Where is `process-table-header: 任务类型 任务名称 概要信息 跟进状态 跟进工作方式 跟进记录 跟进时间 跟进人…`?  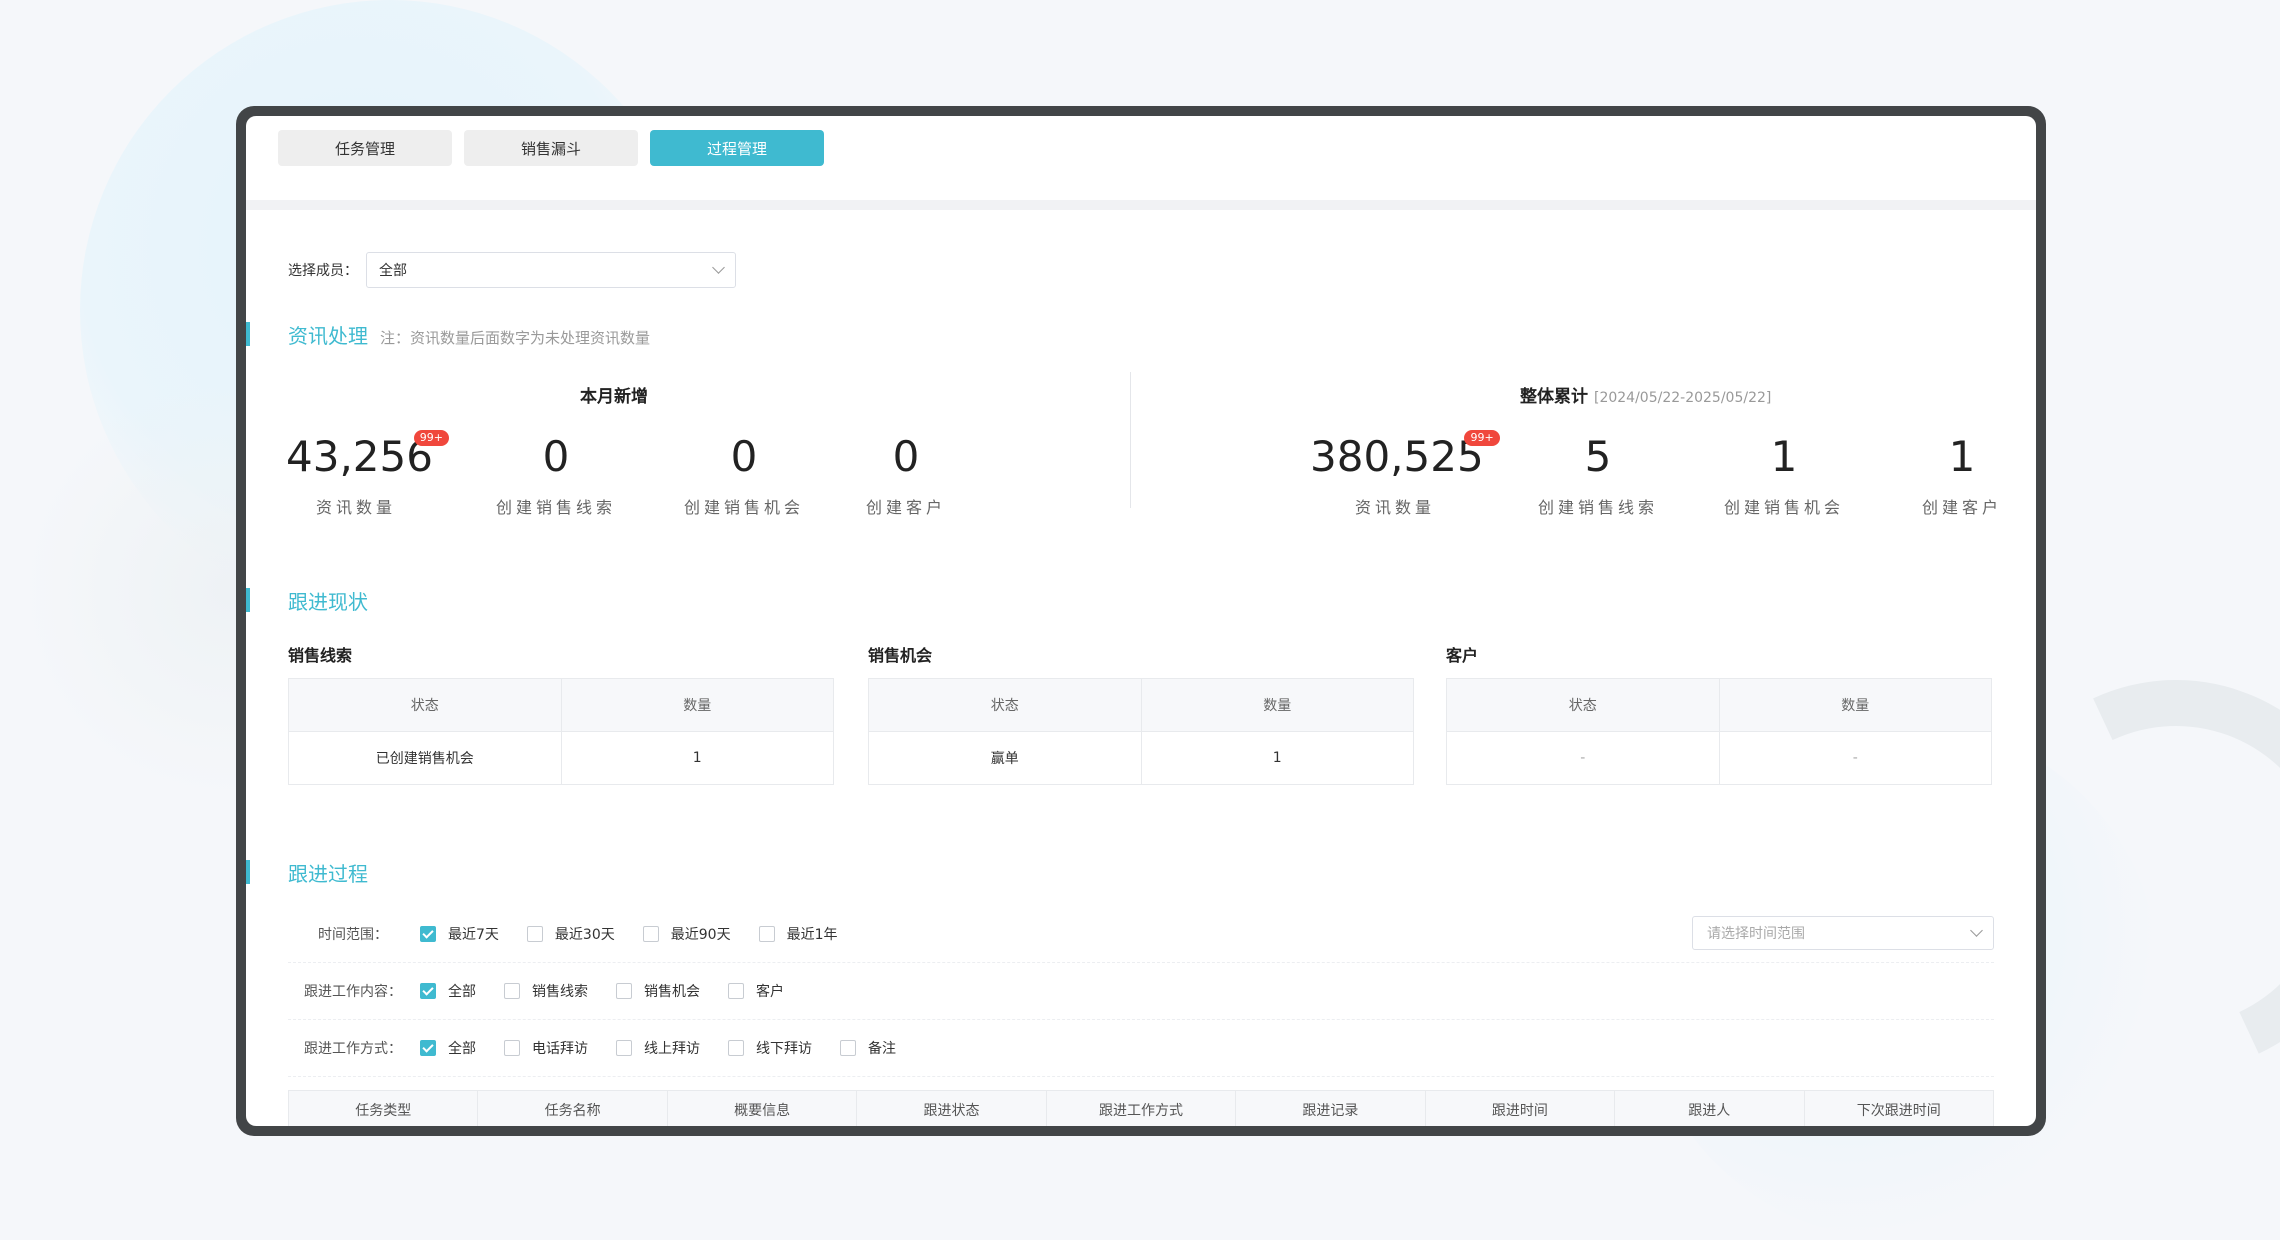
process-table-header: 任务类型 任务名称 概要信息 跟进状态 跟进工作方式 跟进记录 跟进时间 跟进人… is located at coordinates (1141, 1108).